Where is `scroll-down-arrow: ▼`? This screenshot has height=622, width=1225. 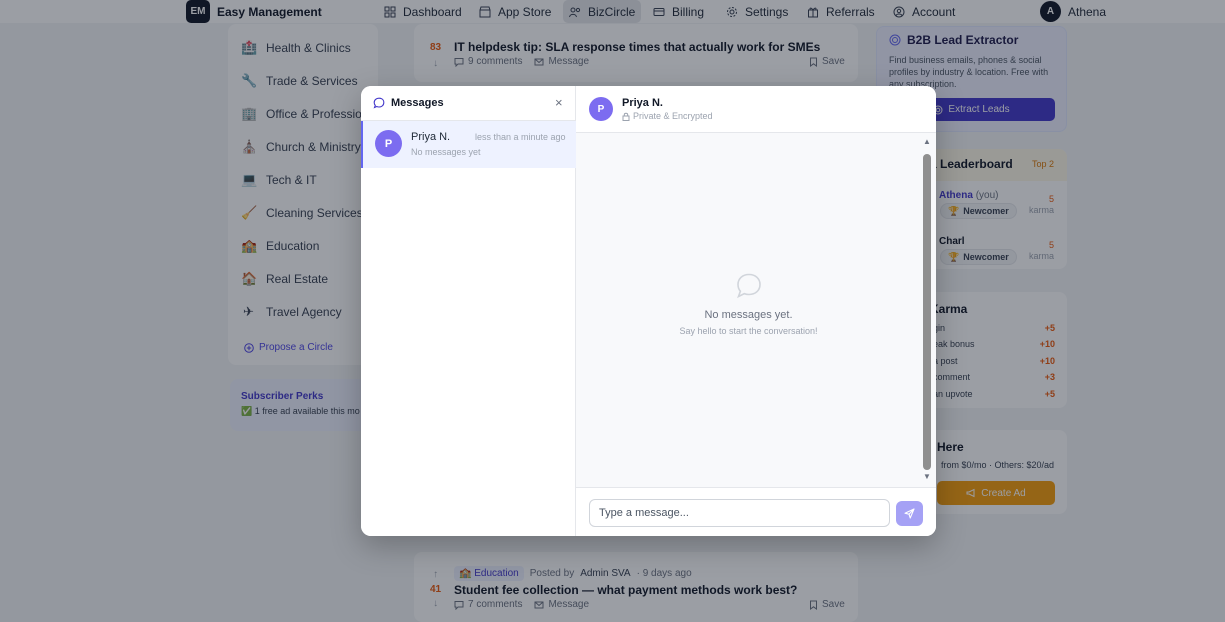
scroll-down-arrow: ▼ is located at coordinates (927, 476).